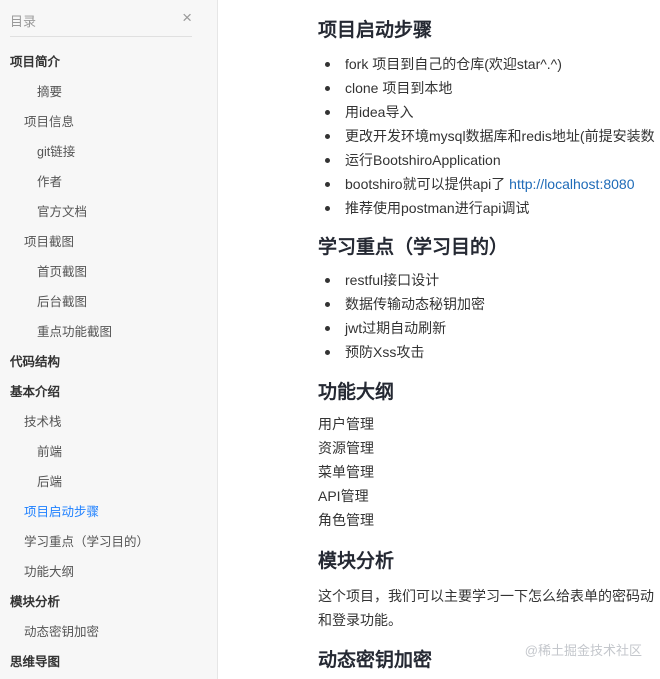  I want to click on list-item: 推荐使用postman进行api调试, so click(486, 208).